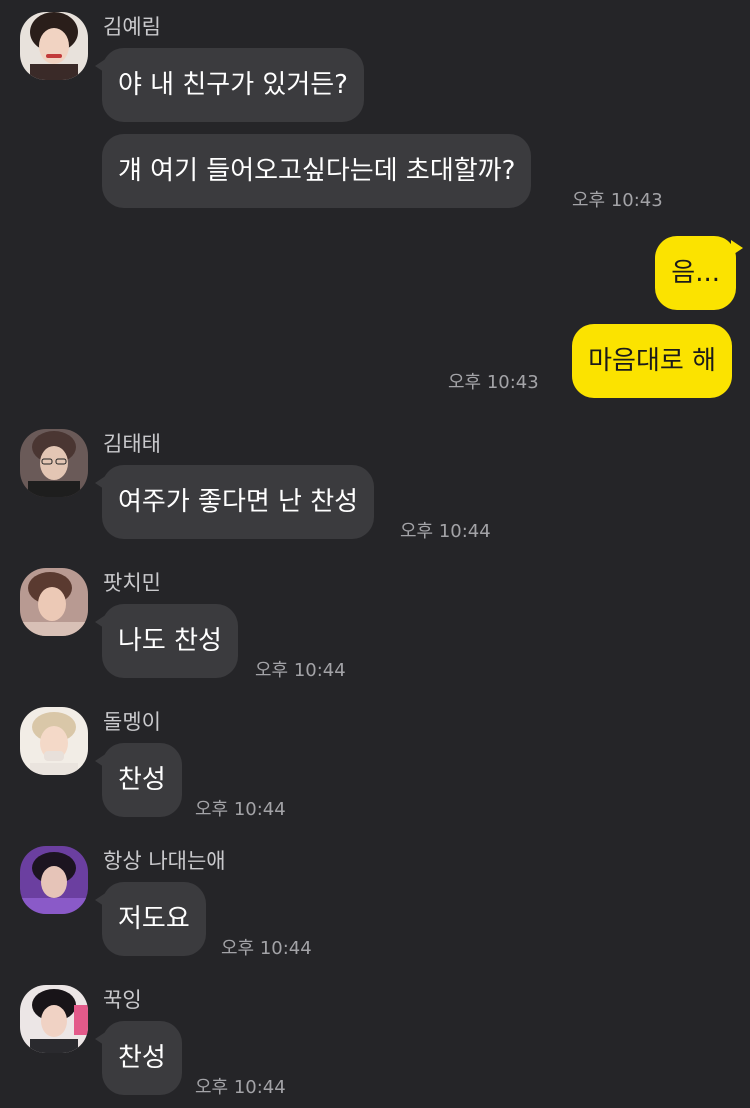 This screenshot has width=750, height=1108. What do you see at coordinates (234, 502) in the screenshot?
I see `message-bubble: 여주가 좋다면 난 찬성` at bounding box center [234, 502].